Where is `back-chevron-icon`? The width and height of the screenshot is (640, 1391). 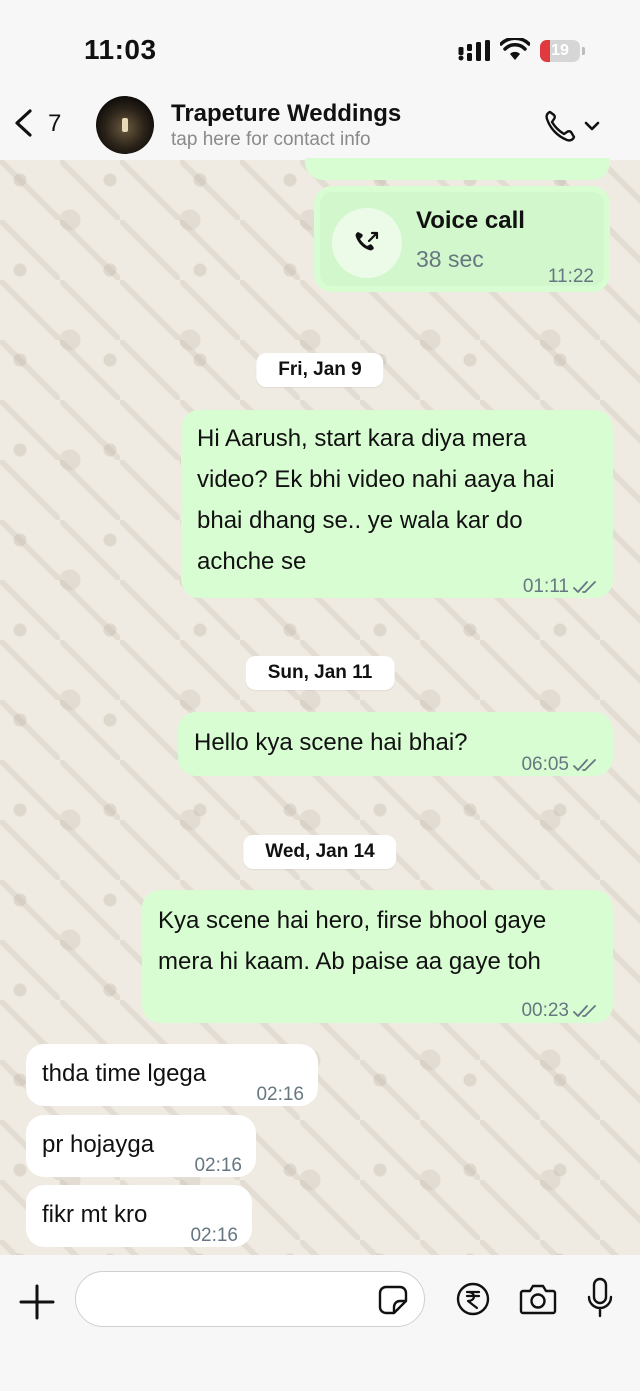 back-chevron-icon is located at coordinates (24, 123).